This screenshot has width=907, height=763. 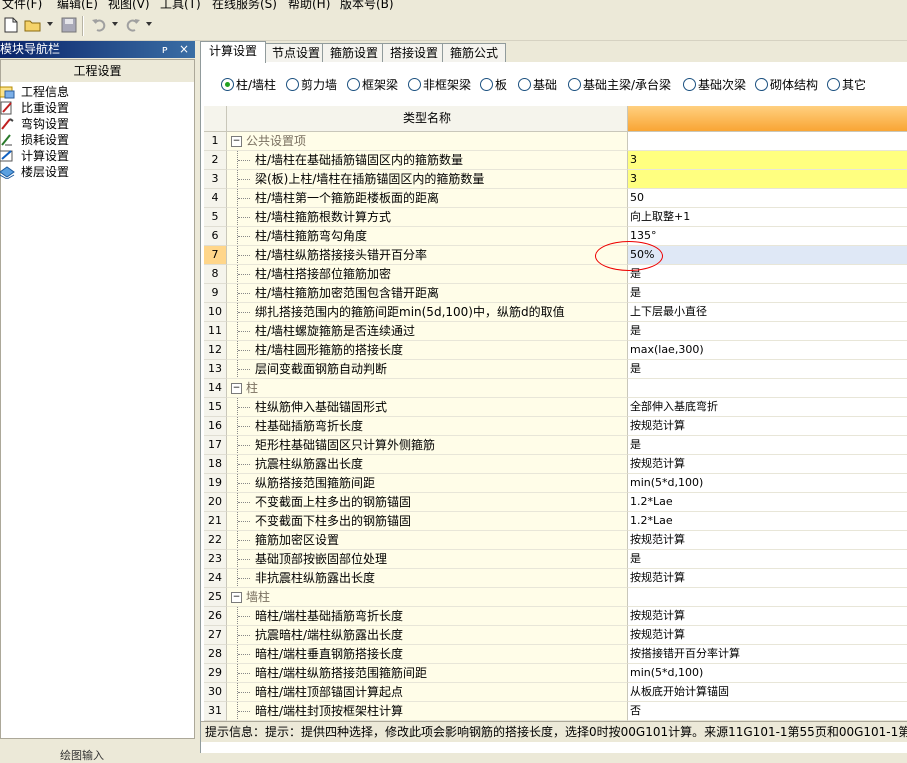 I want to click on menu-view: 视图(V), so click(x=129, y=5).